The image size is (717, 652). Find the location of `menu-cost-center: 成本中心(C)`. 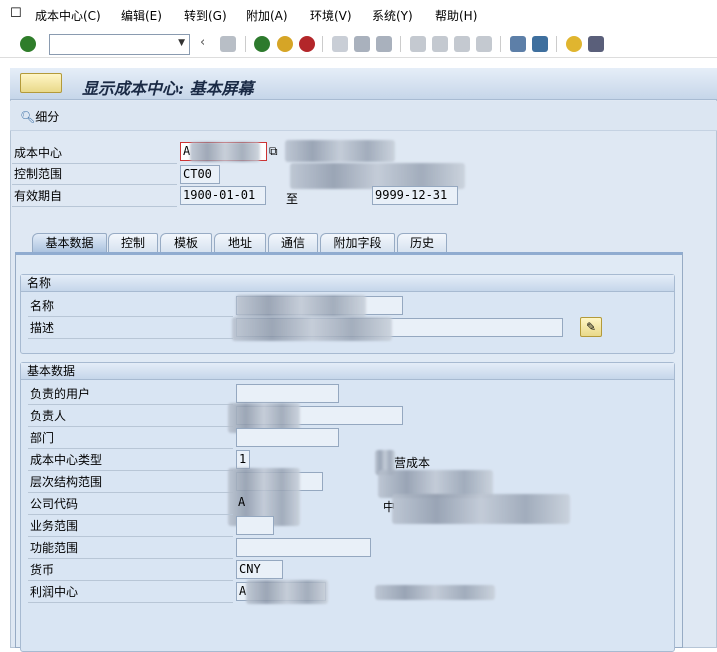

menu-cost-center: 成本中心(C) is located at coordinates (68, 15).